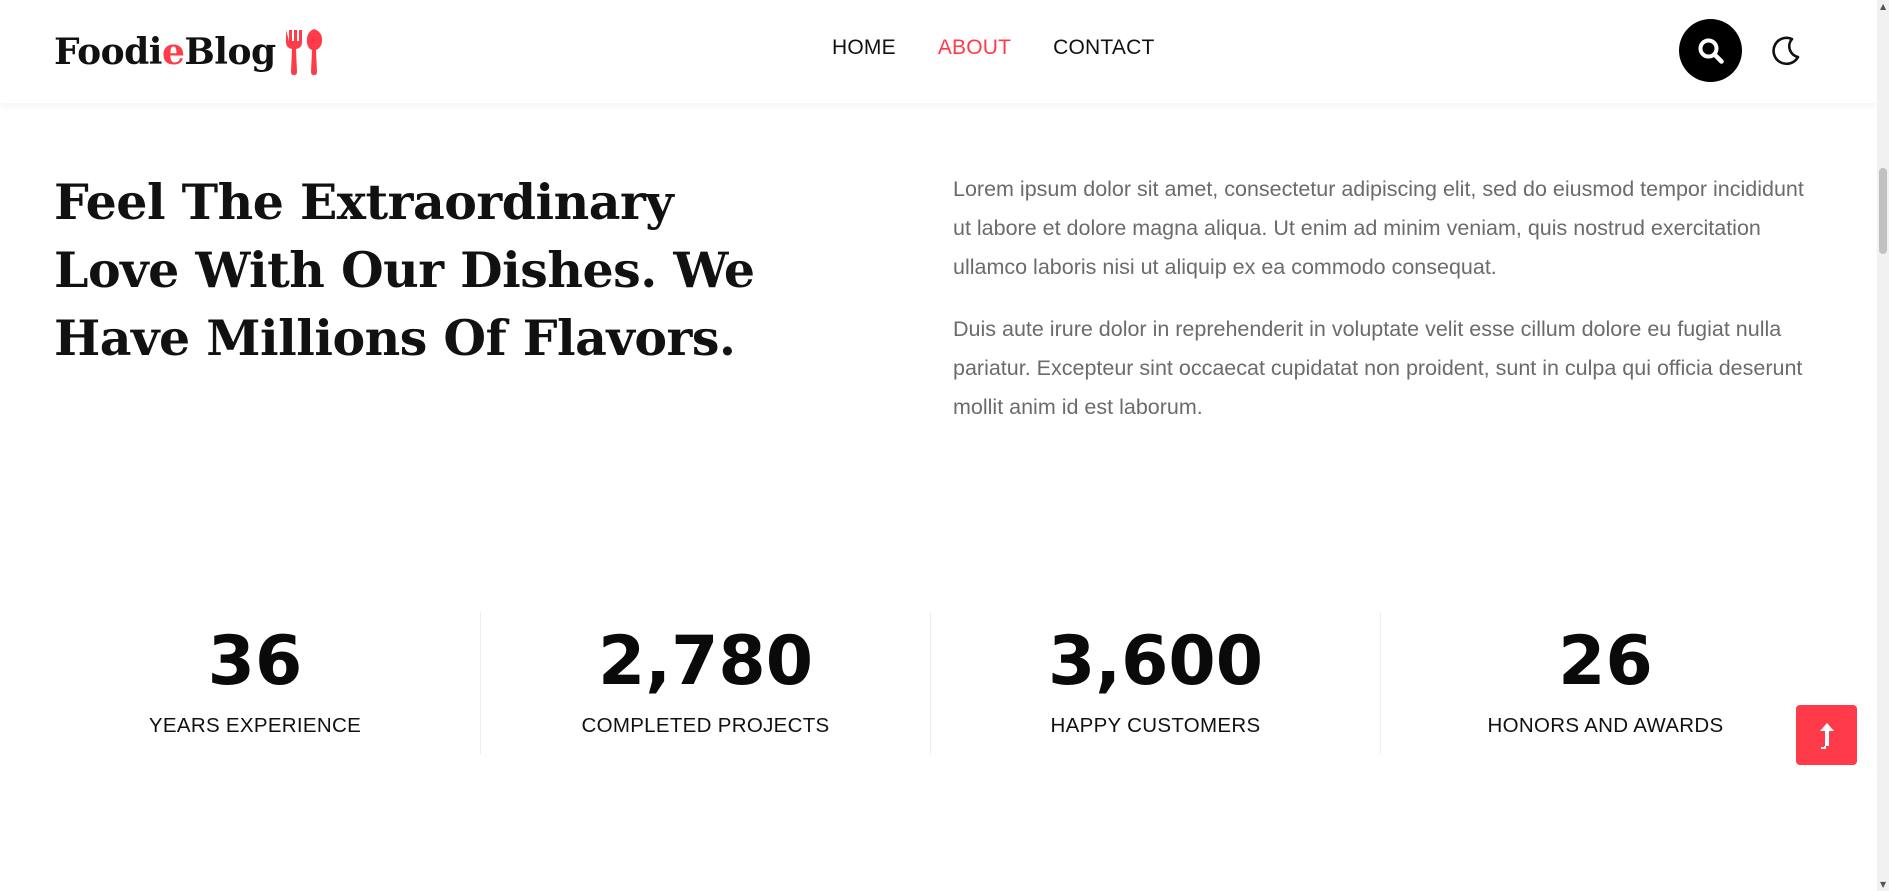 Image resolution: width=1889 pixels, height=891 pixels. Describe the element at coordinates (255, 725) in the screenshot. I see `stat-label: YEARS EXPERIENCE` at that location.